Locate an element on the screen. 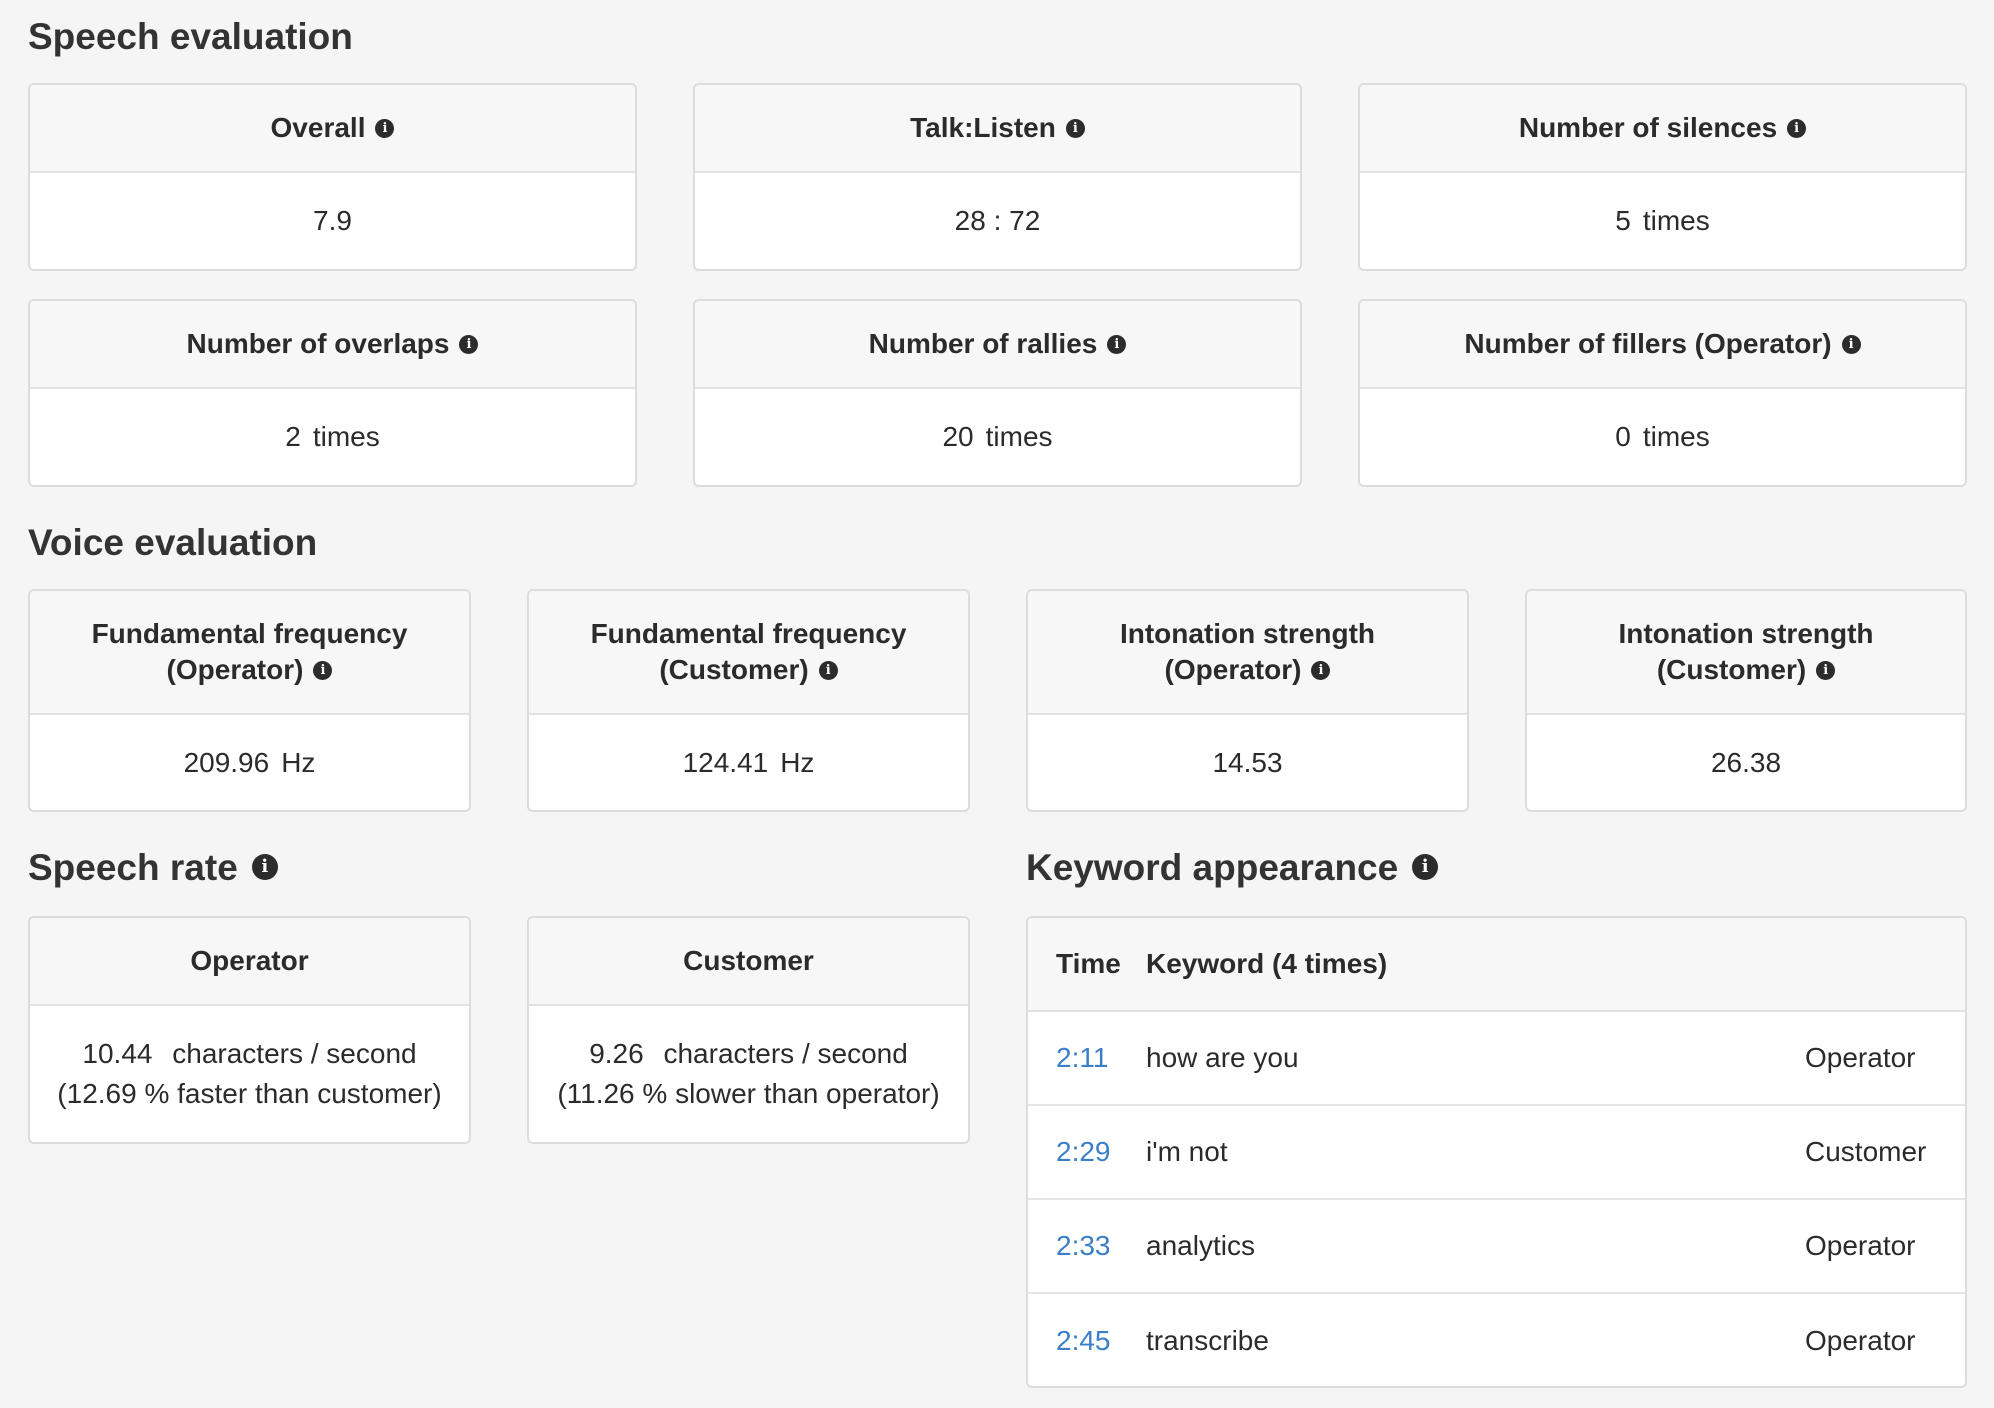  card-value: 2 times is located at coordinates (332, 437).